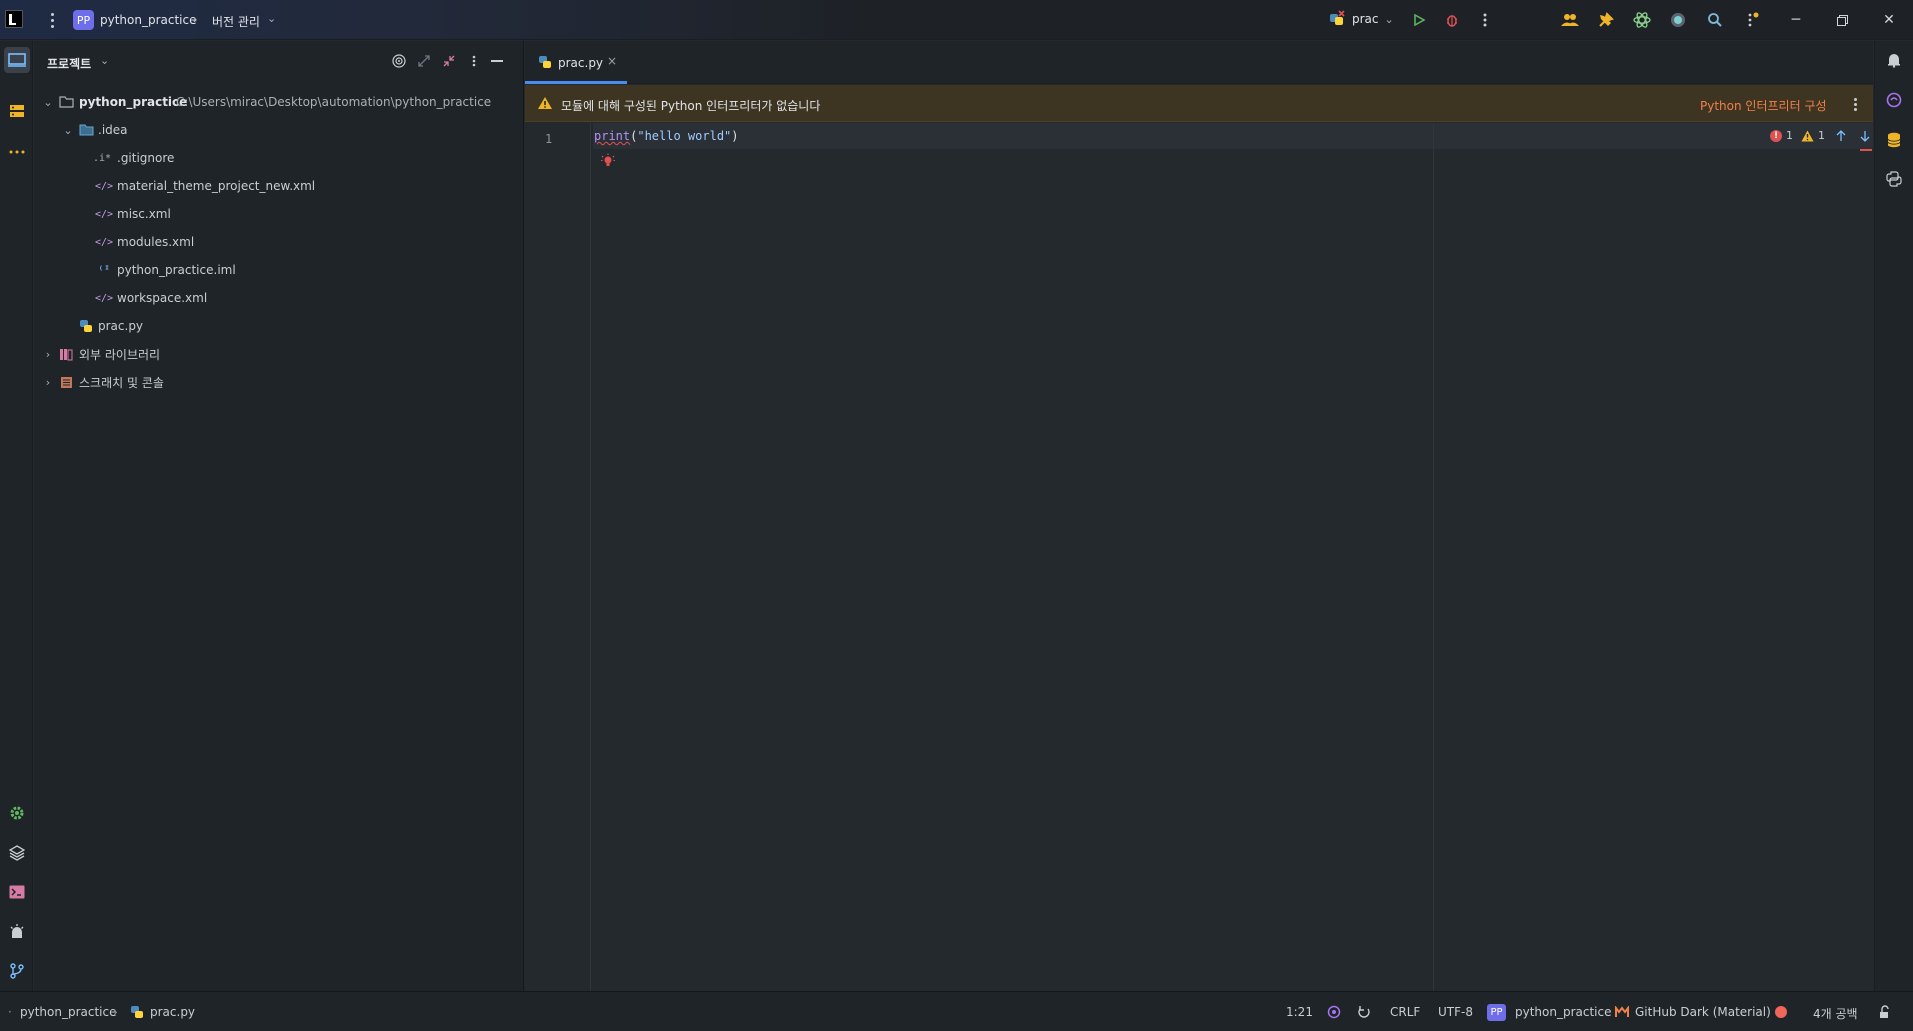  What do you see at coordinates (1299, 1012) in the screenshot?
I see `caret-position: 1:21` at bounding box center [1299, 1012].